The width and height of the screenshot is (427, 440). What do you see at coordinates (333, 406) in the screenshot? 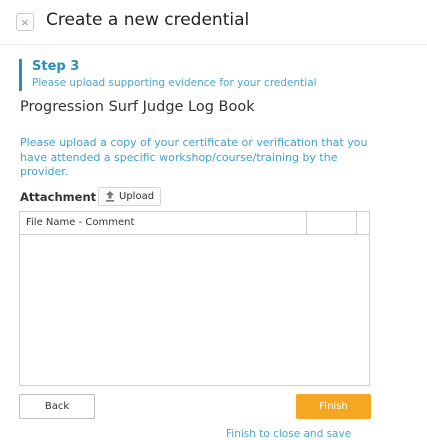
I see `finish-button: Finish` at bounding box center [333, 406].